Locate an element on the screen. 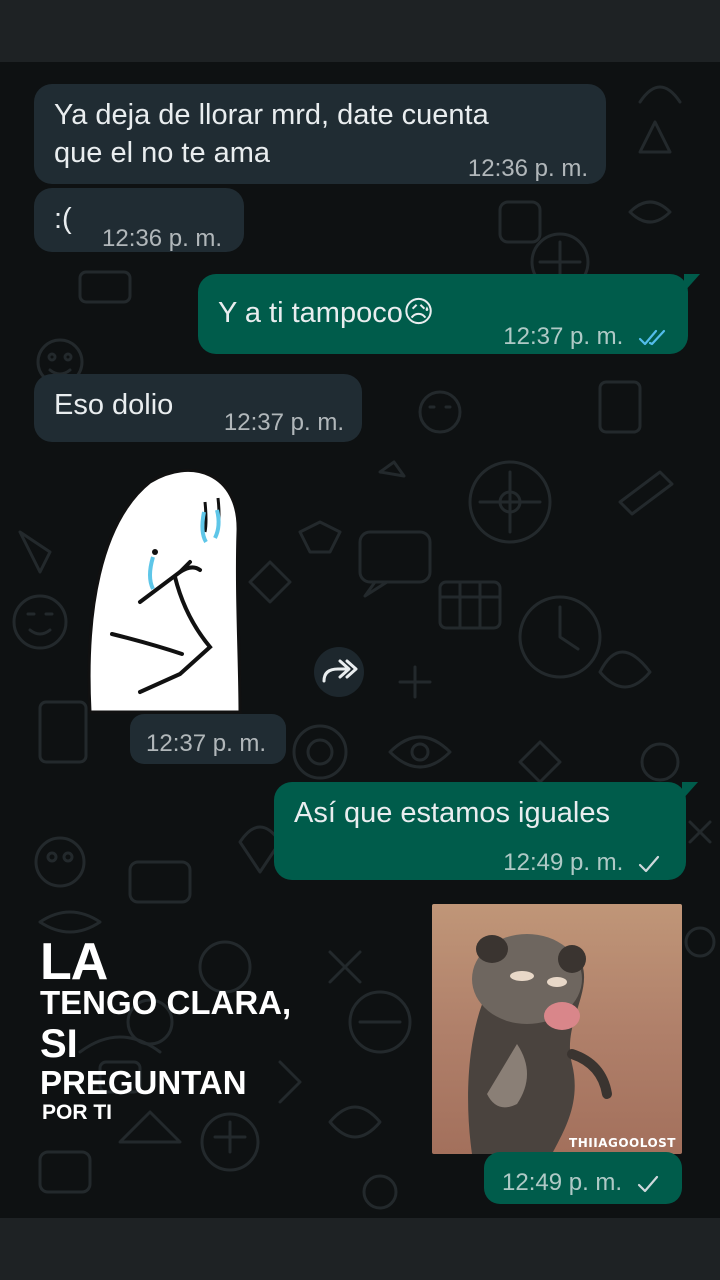  message-text: Así que estamos iguales is located at coordinates (452, 813).